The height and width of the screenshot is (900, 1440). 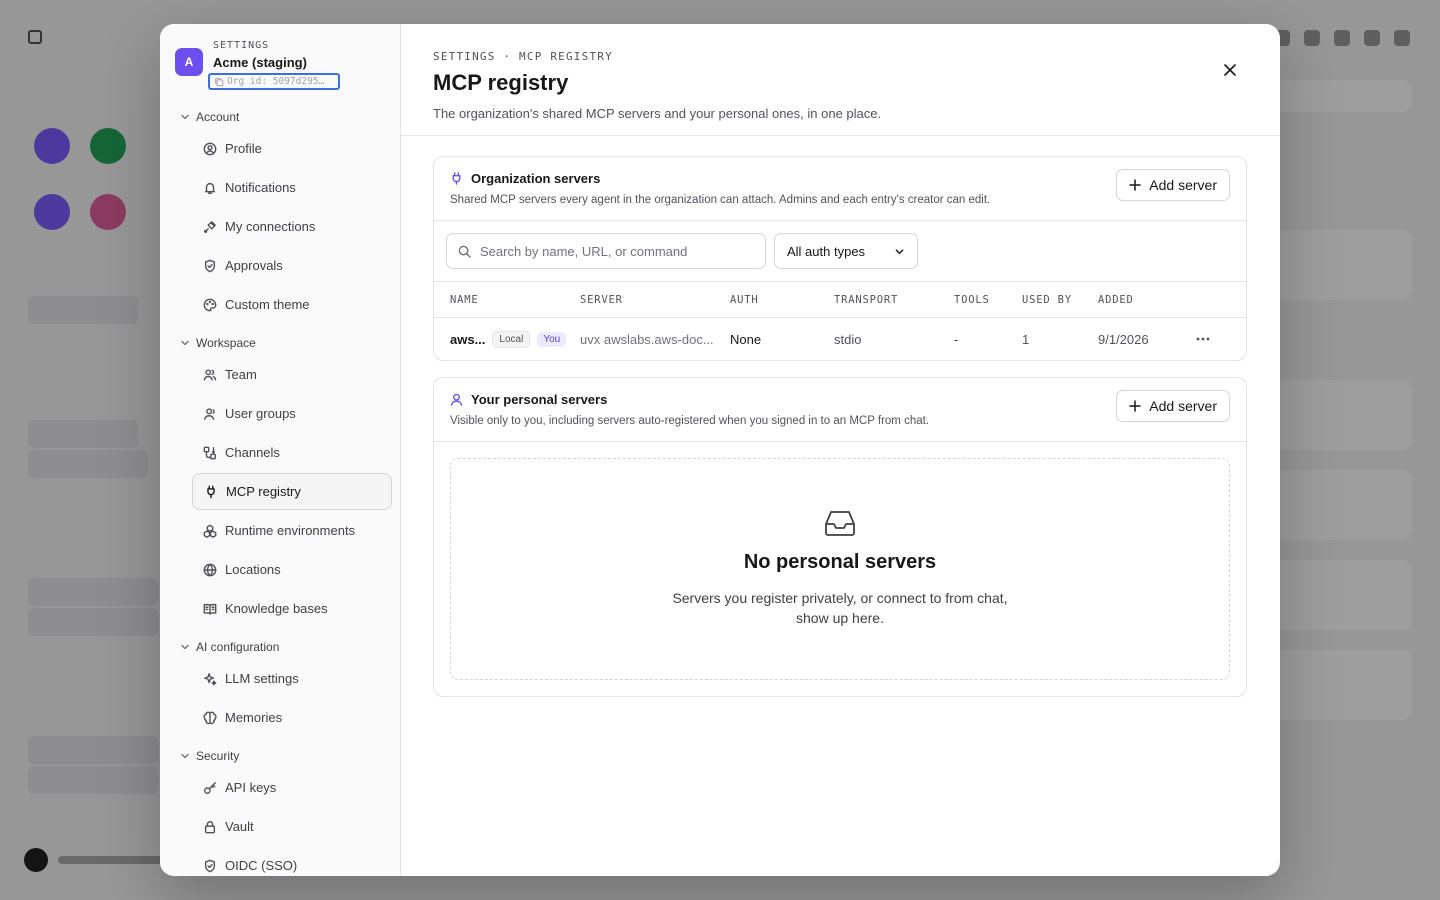 I want to click on sidebar-item-llm-settings: LLM settings, so click(x=292, y=678).